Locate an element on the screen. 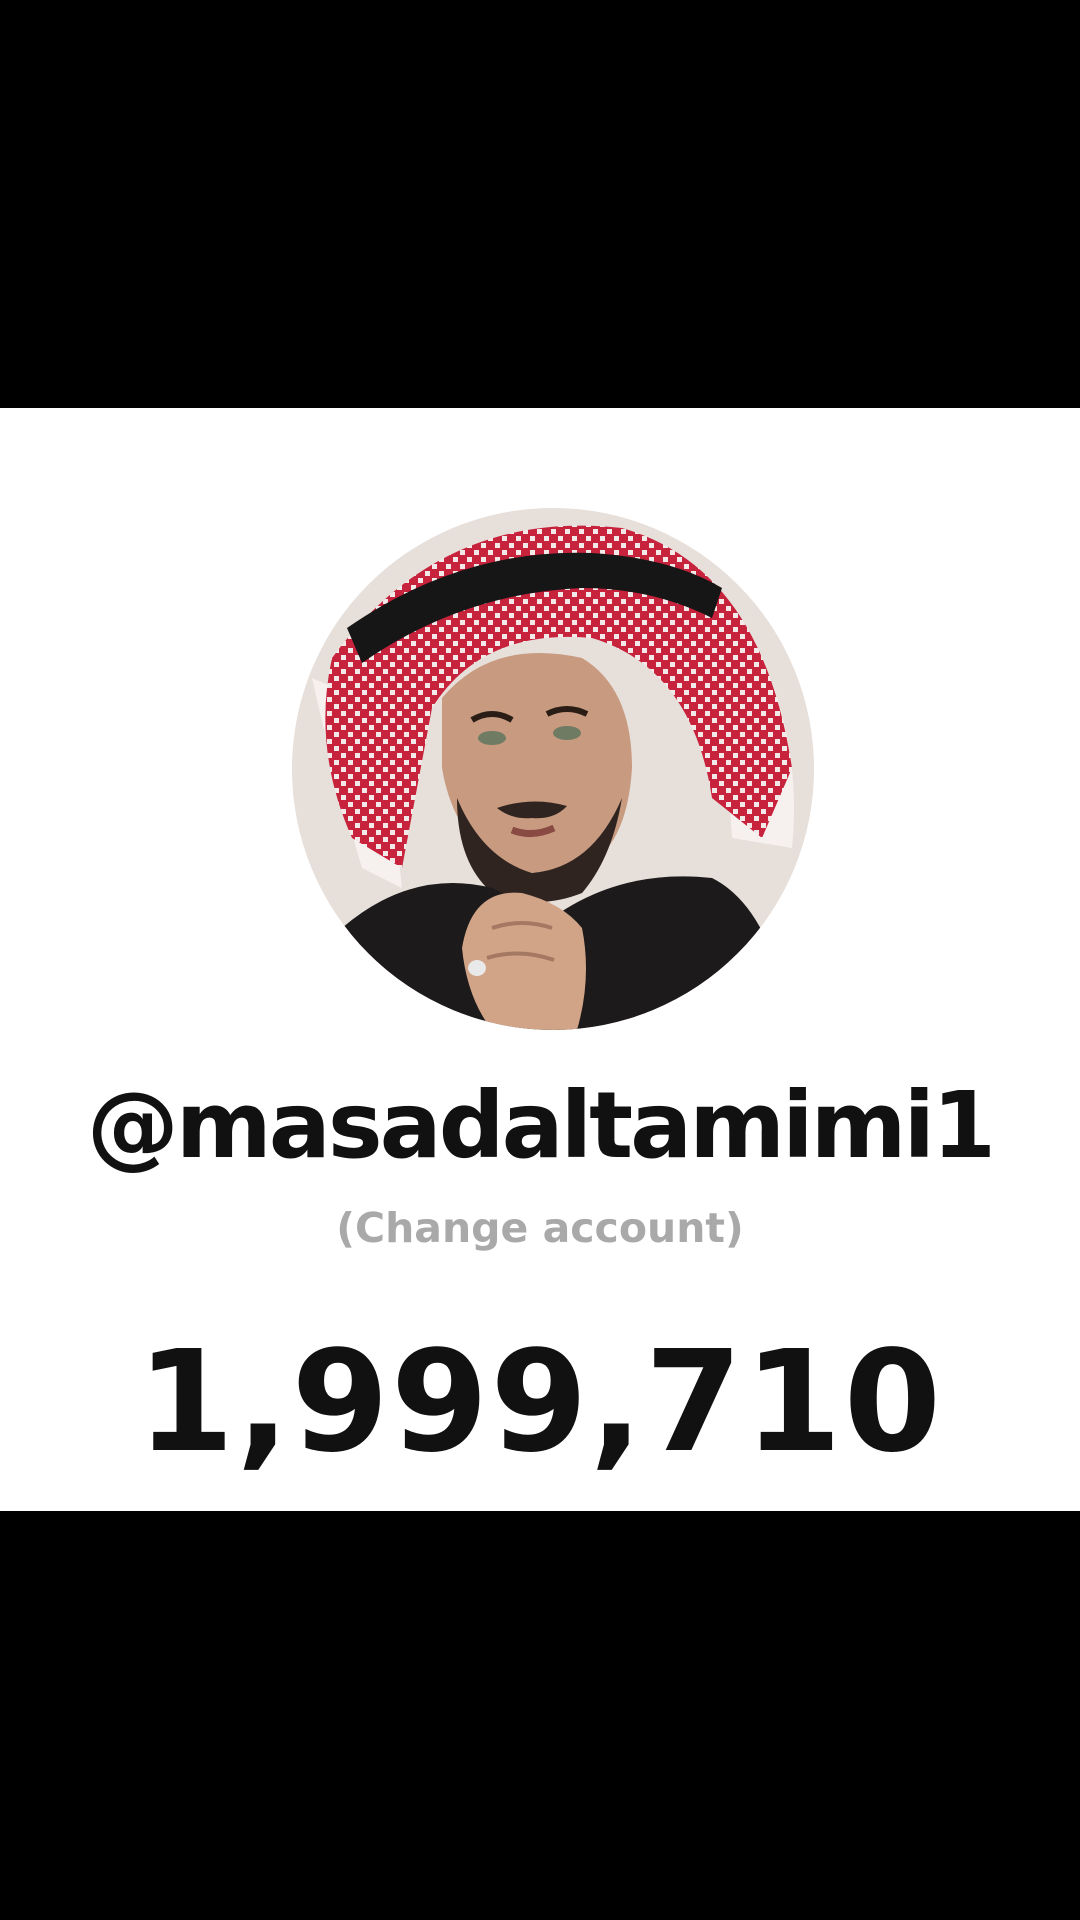  username: @masadaltamimi1 is located at coordinates (541, 1125).